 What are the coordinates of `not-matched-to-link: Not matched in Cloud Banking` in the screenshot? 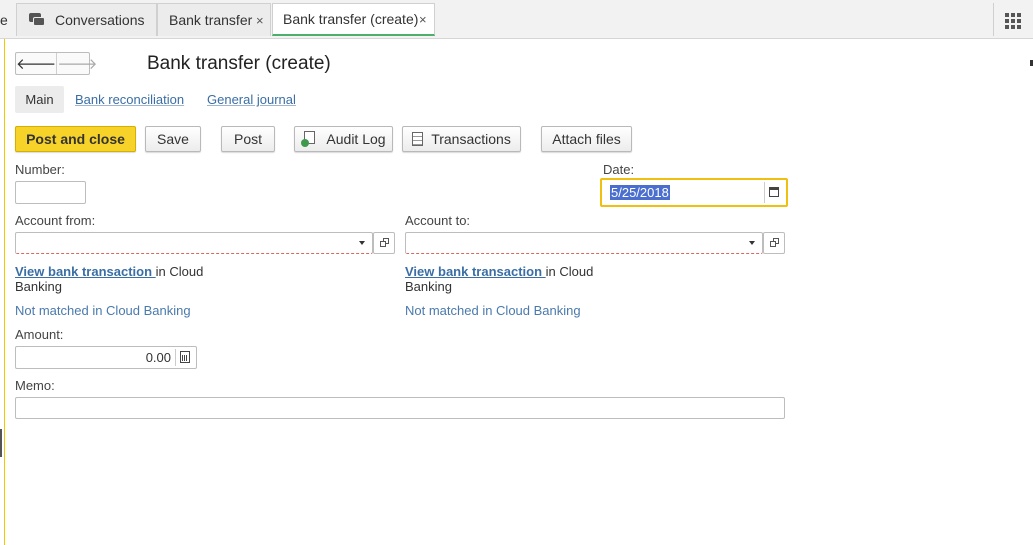 It's located at (493, 310).